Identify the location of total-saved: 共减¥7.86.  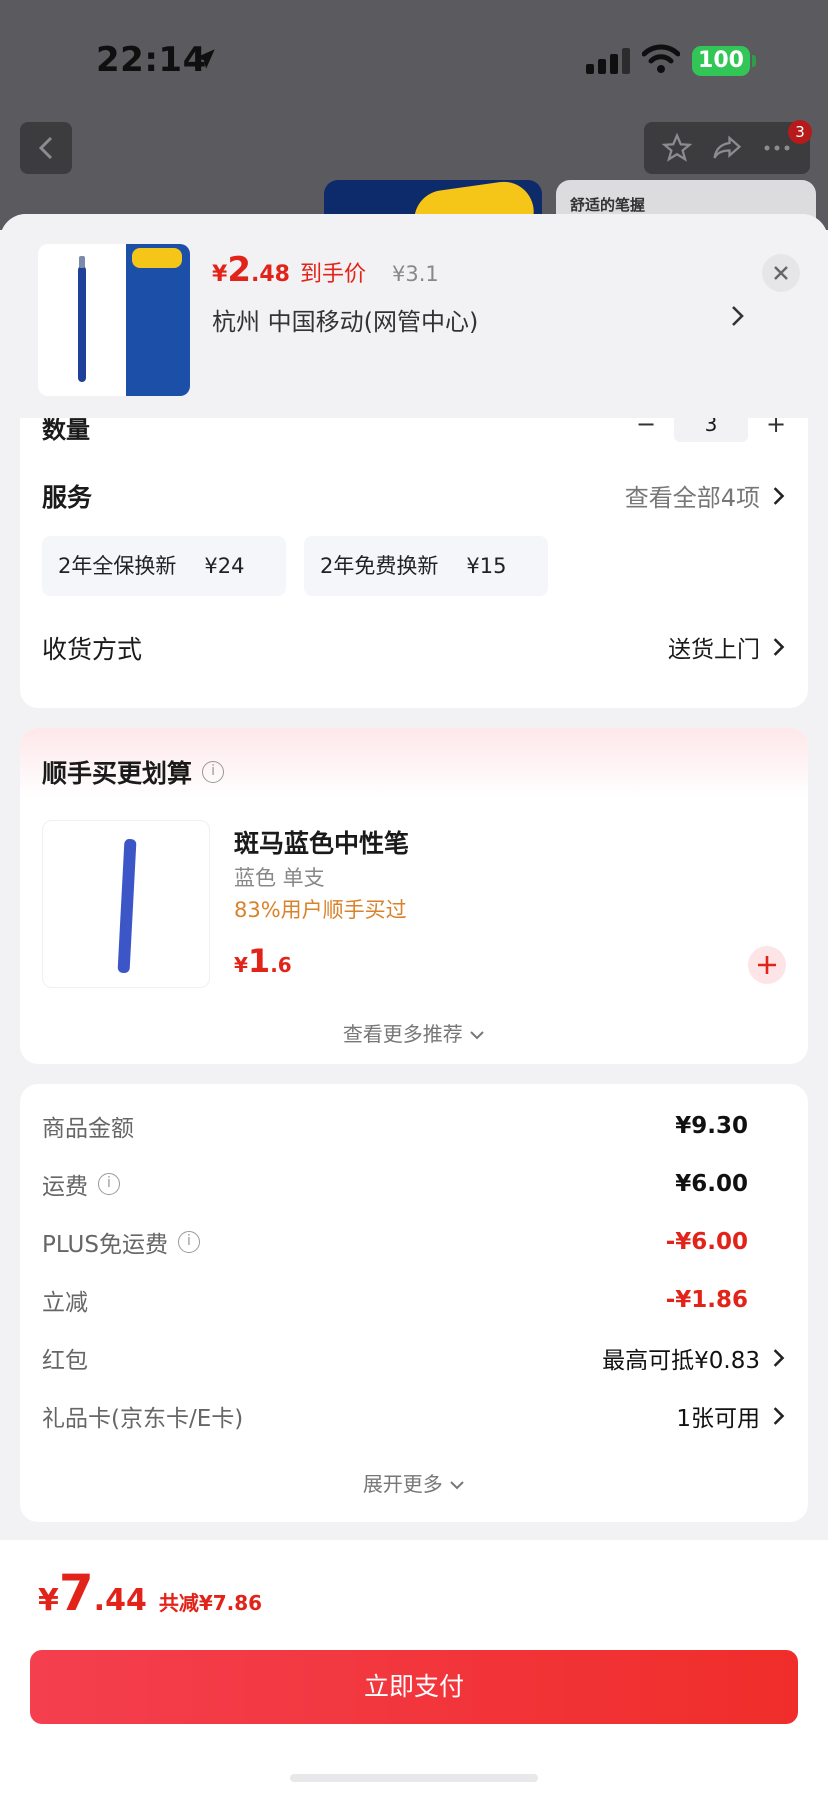
(210, 1603).